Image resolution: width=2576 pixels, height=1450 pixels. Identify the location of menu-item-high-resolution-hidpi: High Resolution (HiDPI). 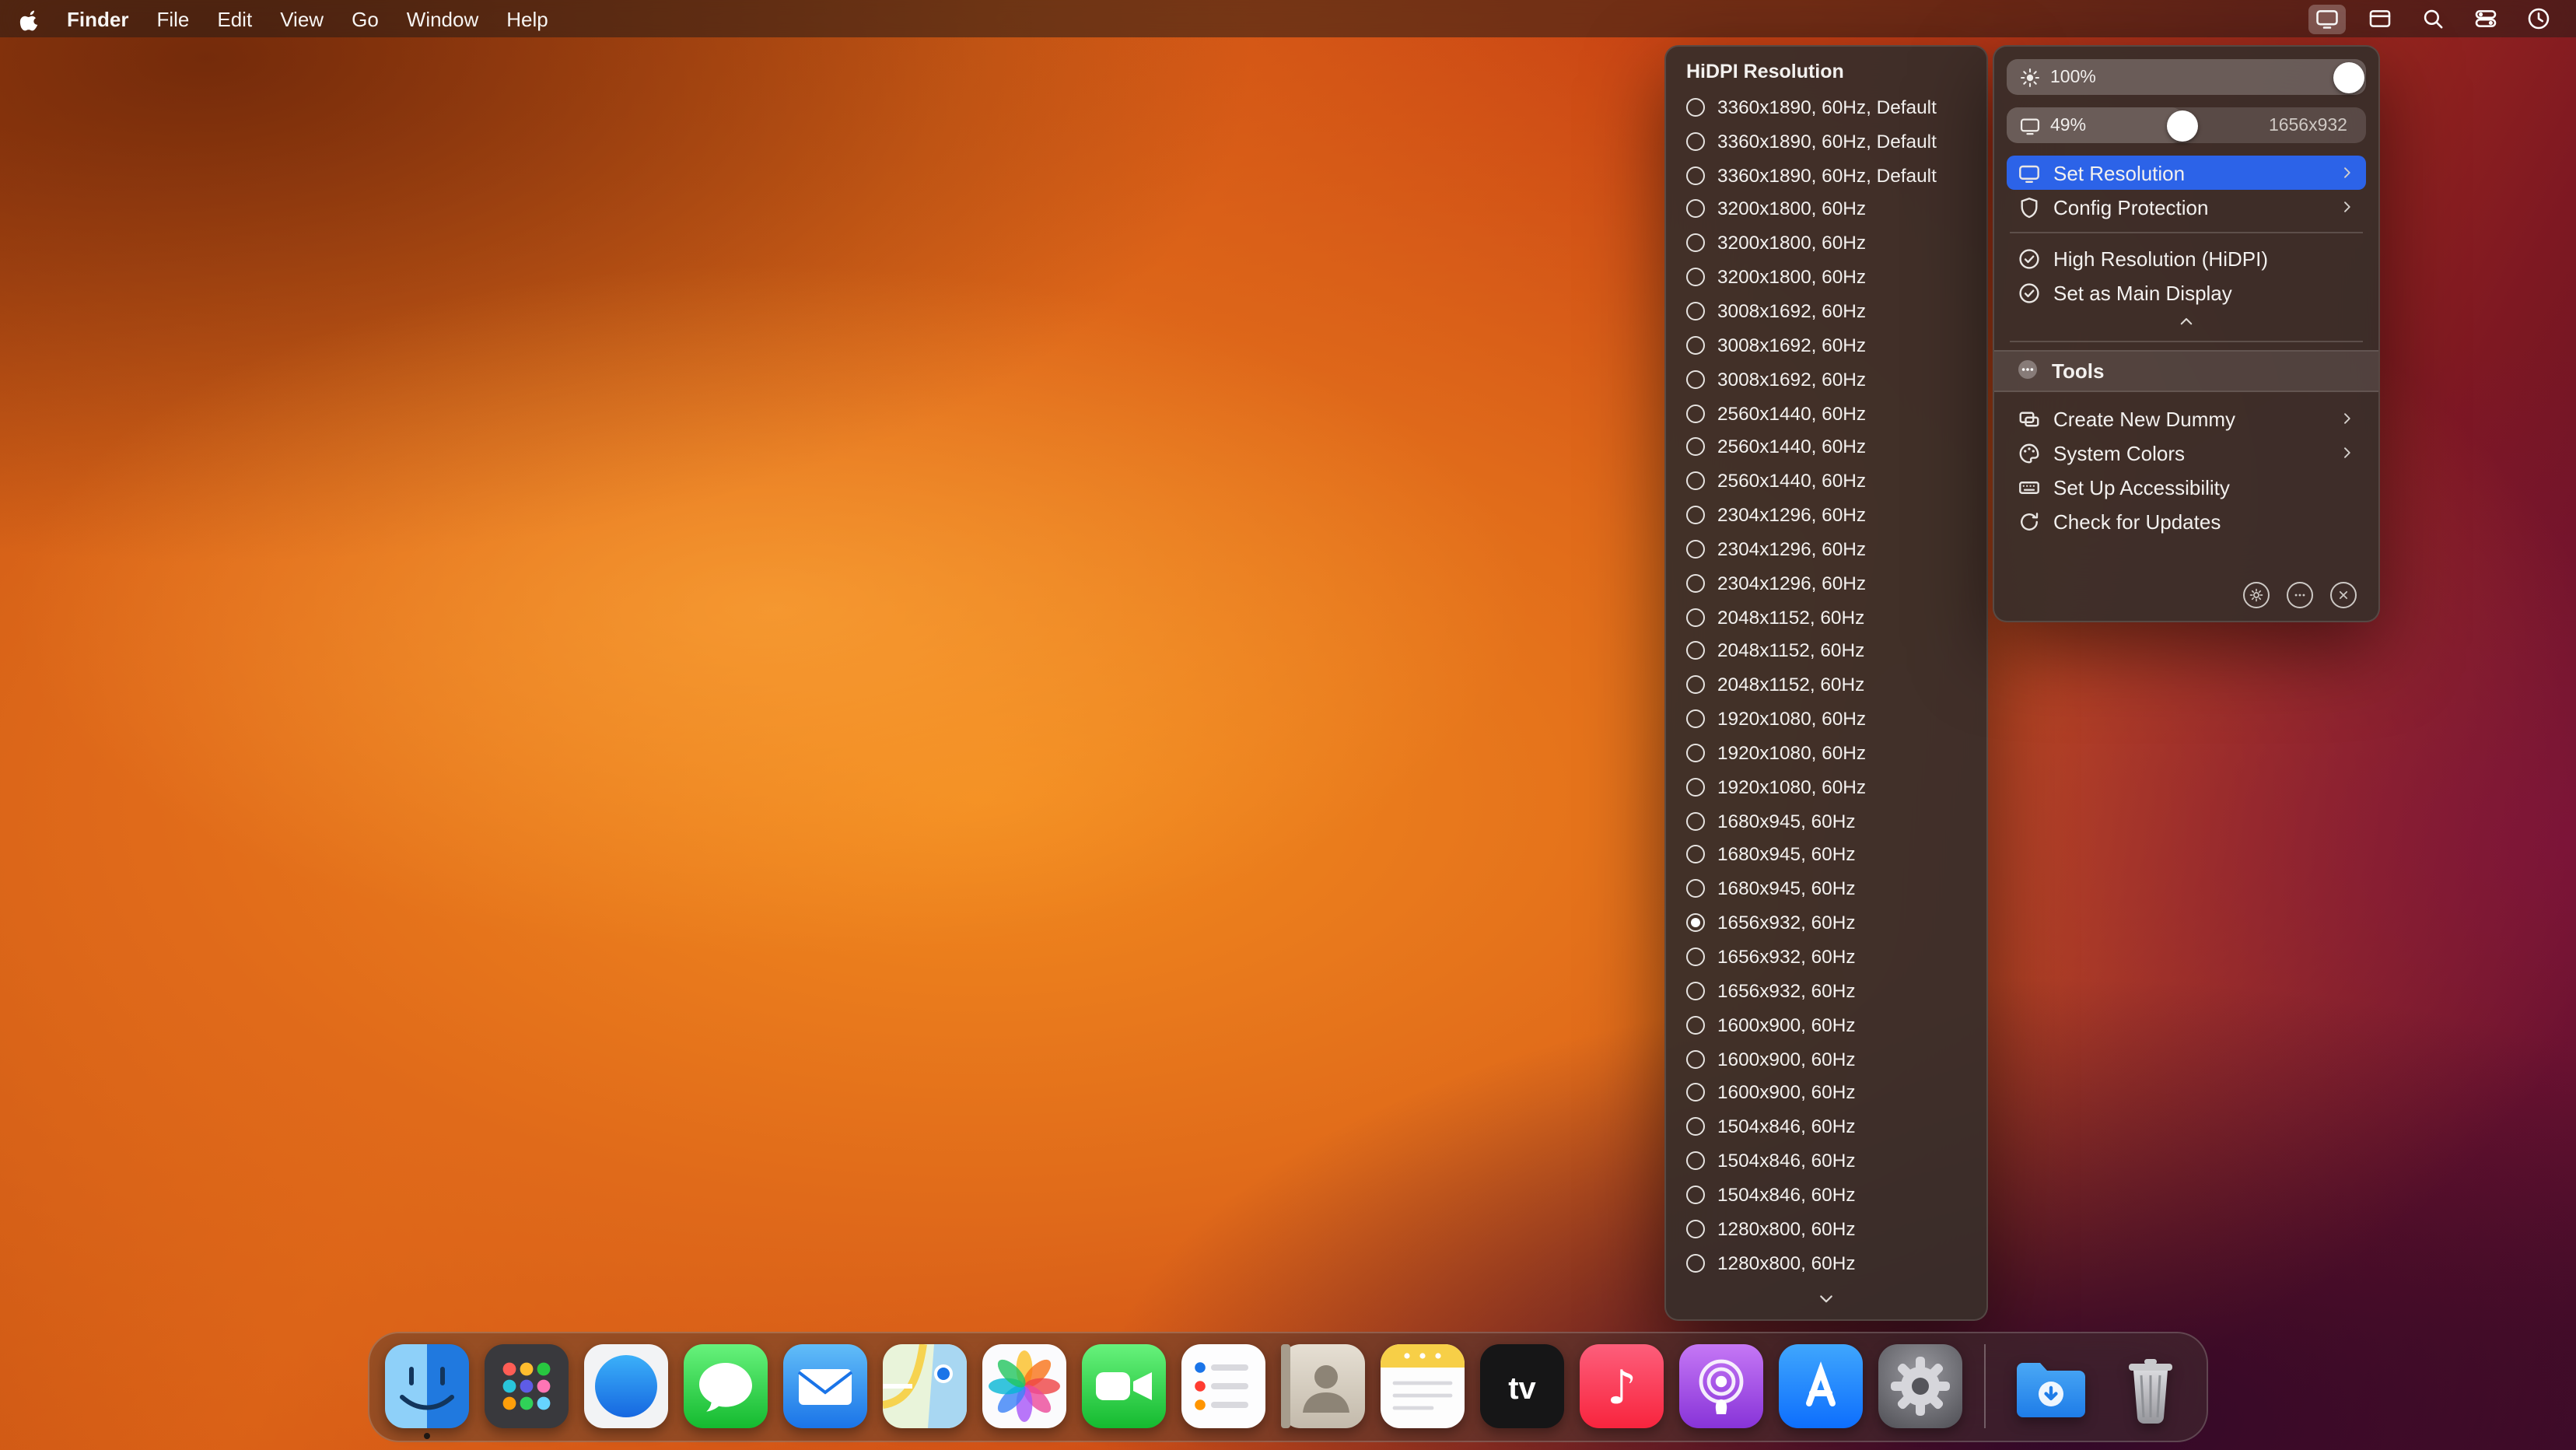
(2186, 258).